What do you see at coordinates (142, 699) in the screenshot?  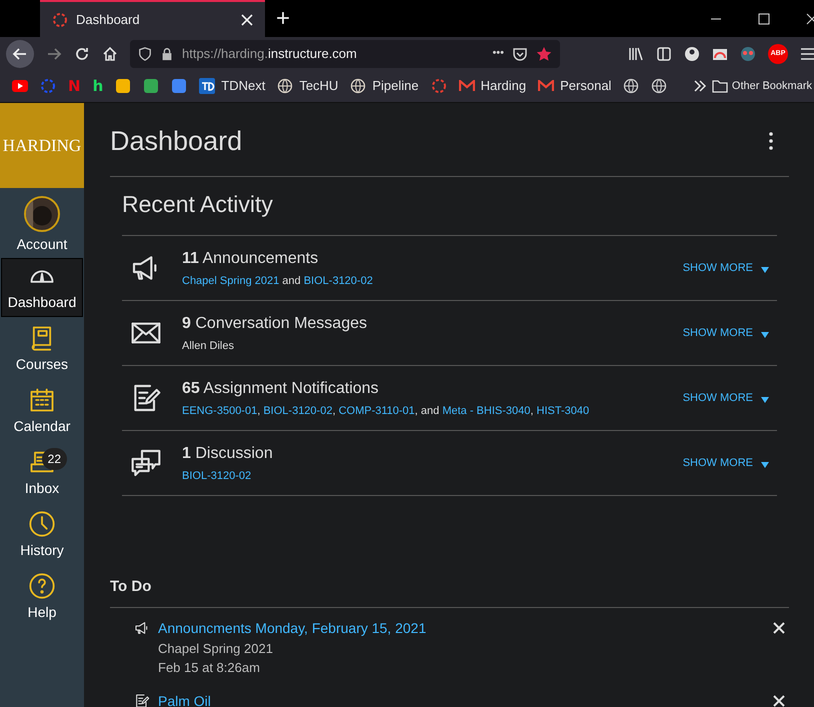 I see `document-pencil-icon` at bounding box center [142, 699].